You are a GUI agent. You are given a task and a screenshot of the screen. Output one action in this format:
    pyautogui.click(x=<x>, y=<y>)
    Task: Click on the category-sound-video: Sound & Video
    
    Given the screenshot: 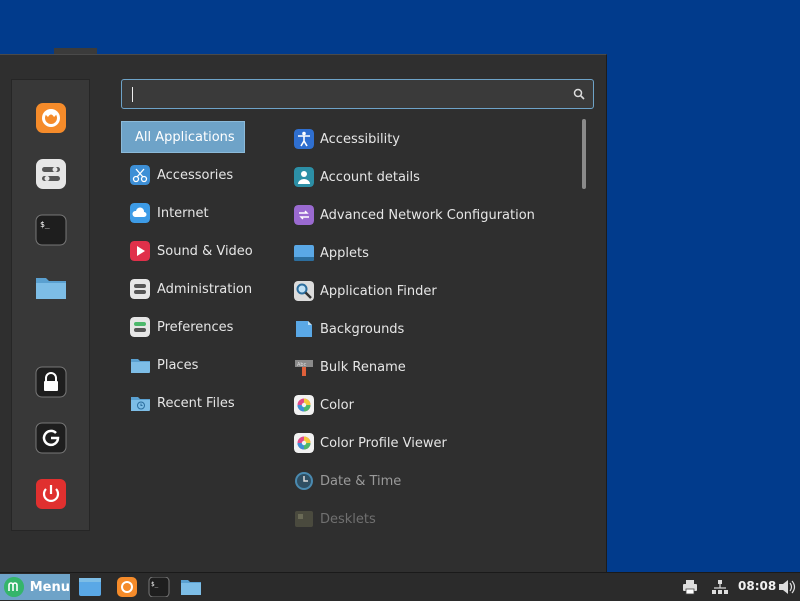 What is the action you would take?
    pyautogui.click(x=201, y=251)
    